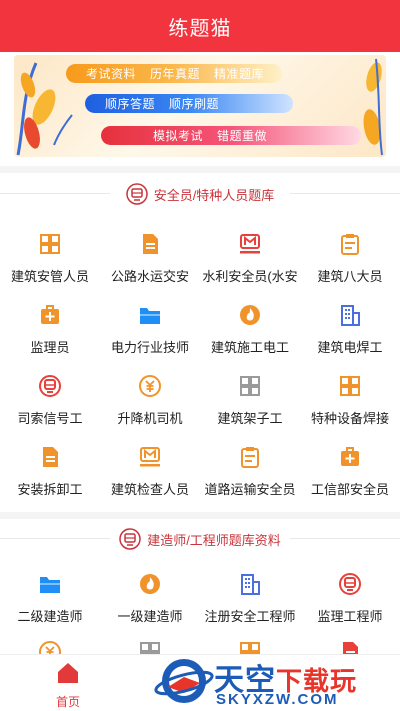 This screenshot has width=400, height=711. I want to click on engineer-question-bank-grid: 二级建造师 一级建造师 注册安全工程师 监理工程师, so click(200, 613).